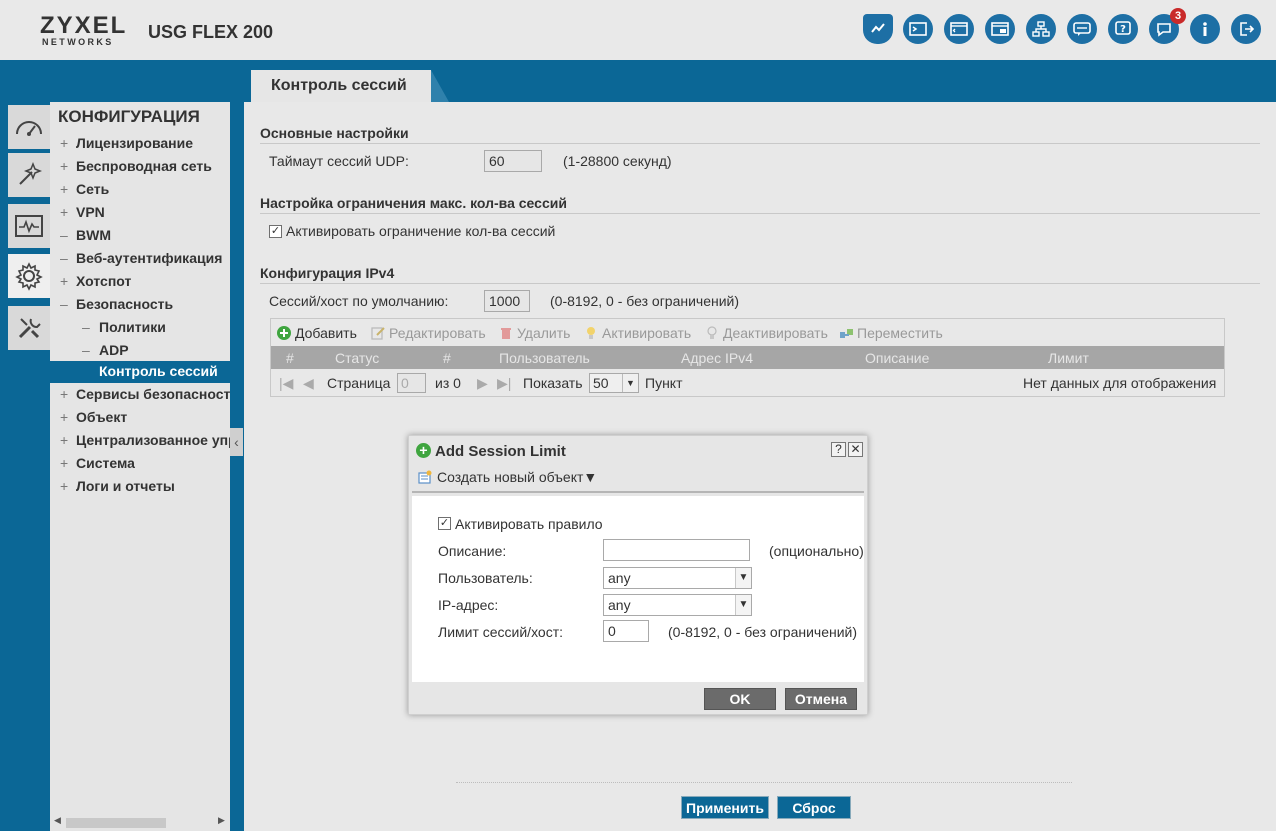  What do you see at coordinates (717, 358) in the screenshot?
I see `column-header: Адрес IPv4` at bounding box center [717, 358].